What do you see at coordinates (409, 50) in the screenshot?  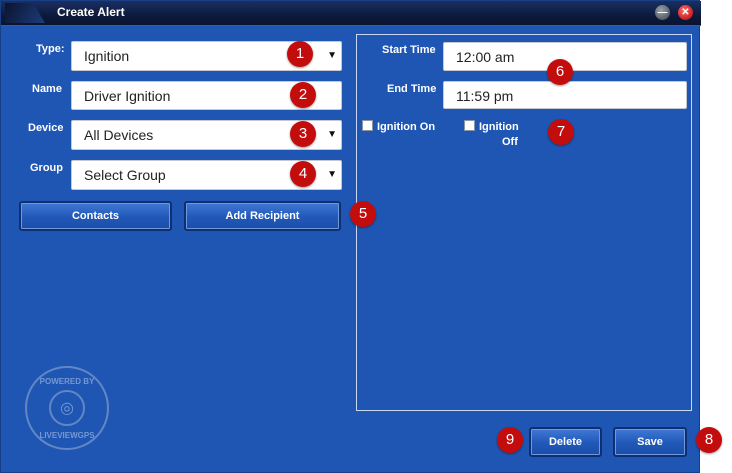 I see `start-time-label: Start Time` at bounding box center [409, 50].